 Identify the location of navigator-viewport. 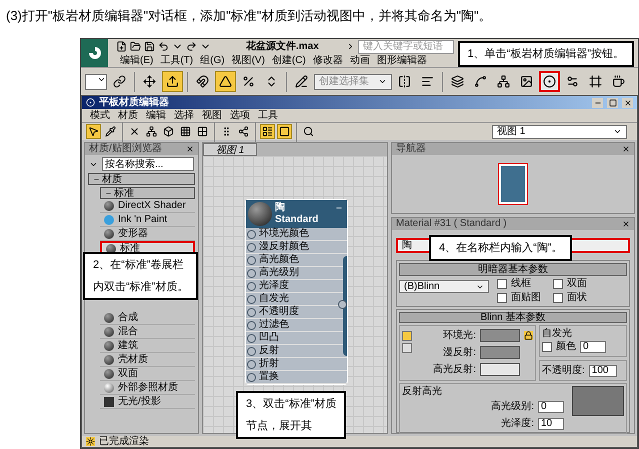
(513, 184).